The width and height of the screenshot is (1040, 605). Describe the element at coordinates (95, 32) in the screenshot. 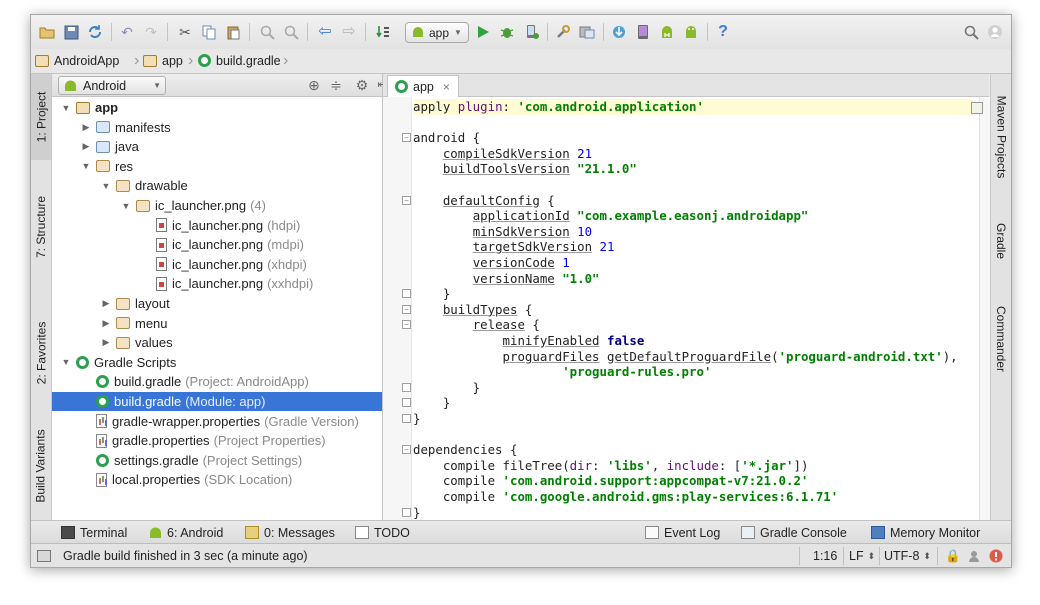

I see `sync-icon` at that location.